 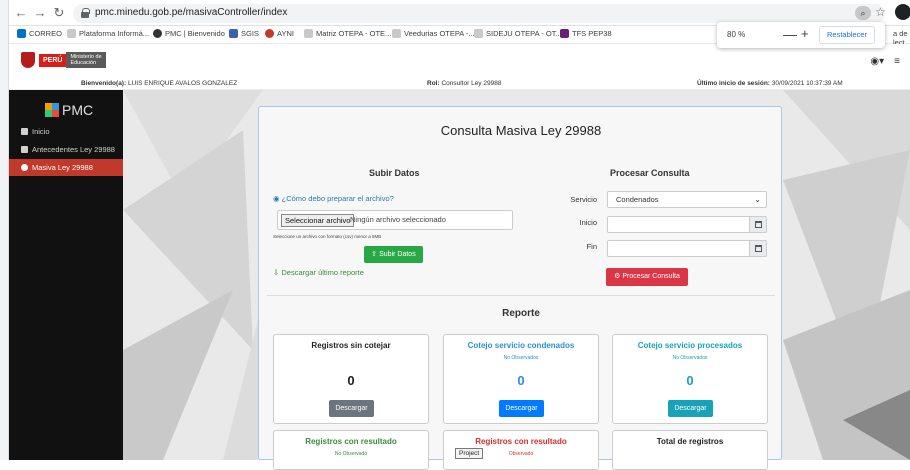 I want to click on upload-icon: ⇧, so click(x=374, y=254).